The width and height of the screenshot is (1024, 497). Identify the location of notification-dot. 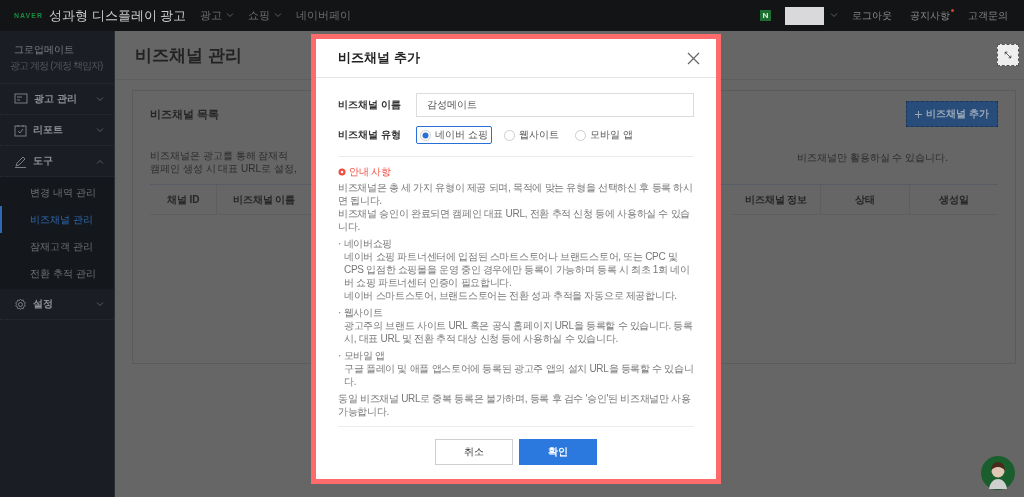
(952, 10).